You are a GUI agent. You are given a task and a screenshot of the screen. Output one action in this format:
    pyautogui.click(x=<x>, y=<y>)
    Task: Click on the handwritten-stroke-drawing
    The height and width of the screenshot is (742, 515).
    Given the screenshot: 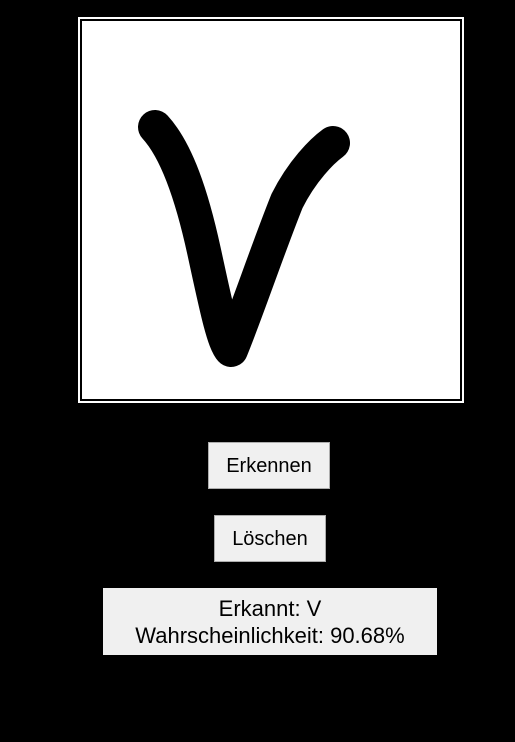 What is the action you would take?
    pyautogui.click(x=244, y=238)
    